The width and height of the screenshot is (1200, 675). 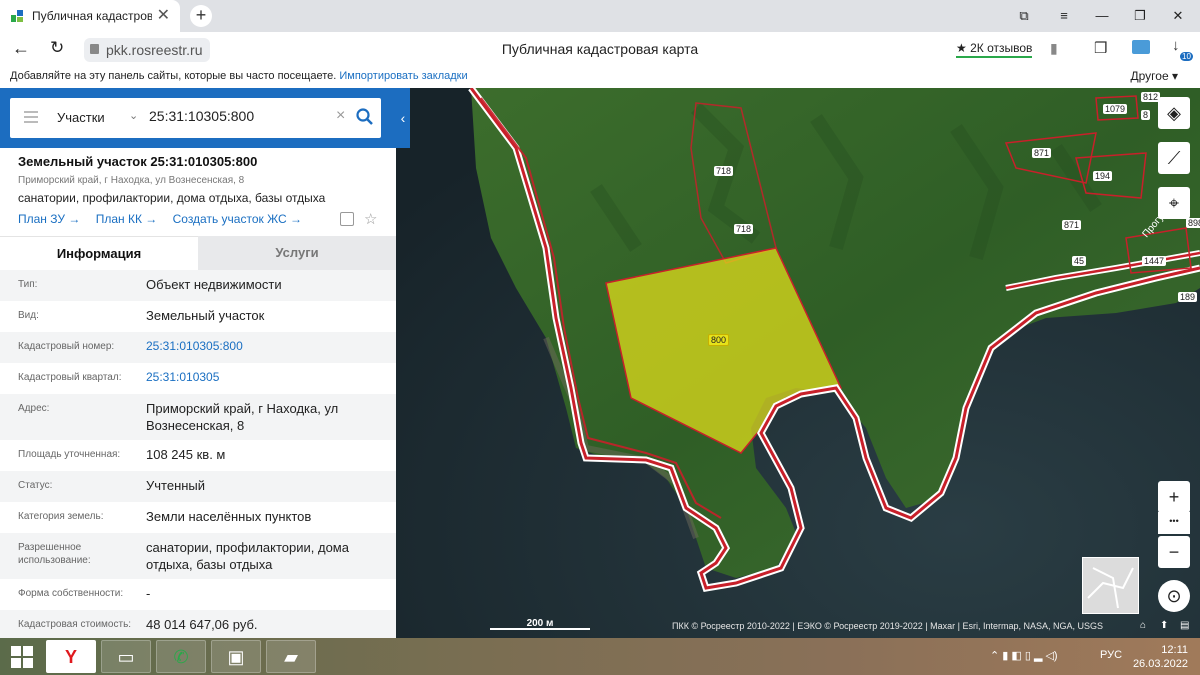 I want to click on yandex-browser-icon: Y, so click(x=71, y=656).